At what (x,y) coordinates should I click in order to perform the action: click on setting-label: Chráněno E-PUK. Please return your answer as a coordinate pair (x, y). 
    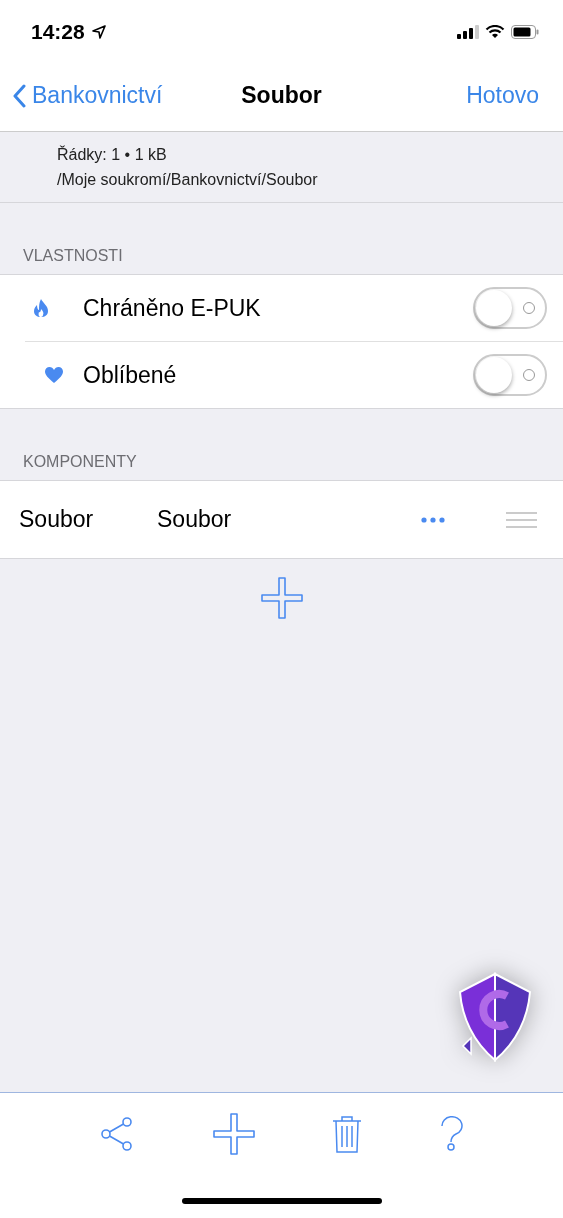
    Looking at the image, I should click on (172, 308).